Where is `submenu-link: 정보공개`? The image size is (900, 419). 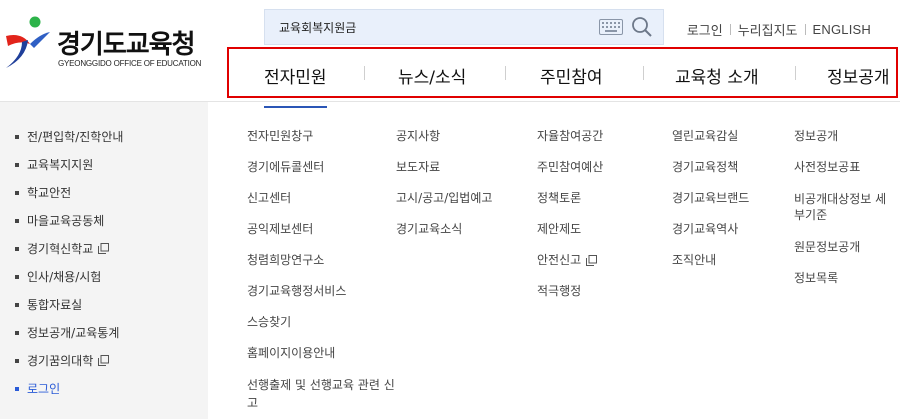
submenu-link: 정보공개 is located at coordinates (816, 136).